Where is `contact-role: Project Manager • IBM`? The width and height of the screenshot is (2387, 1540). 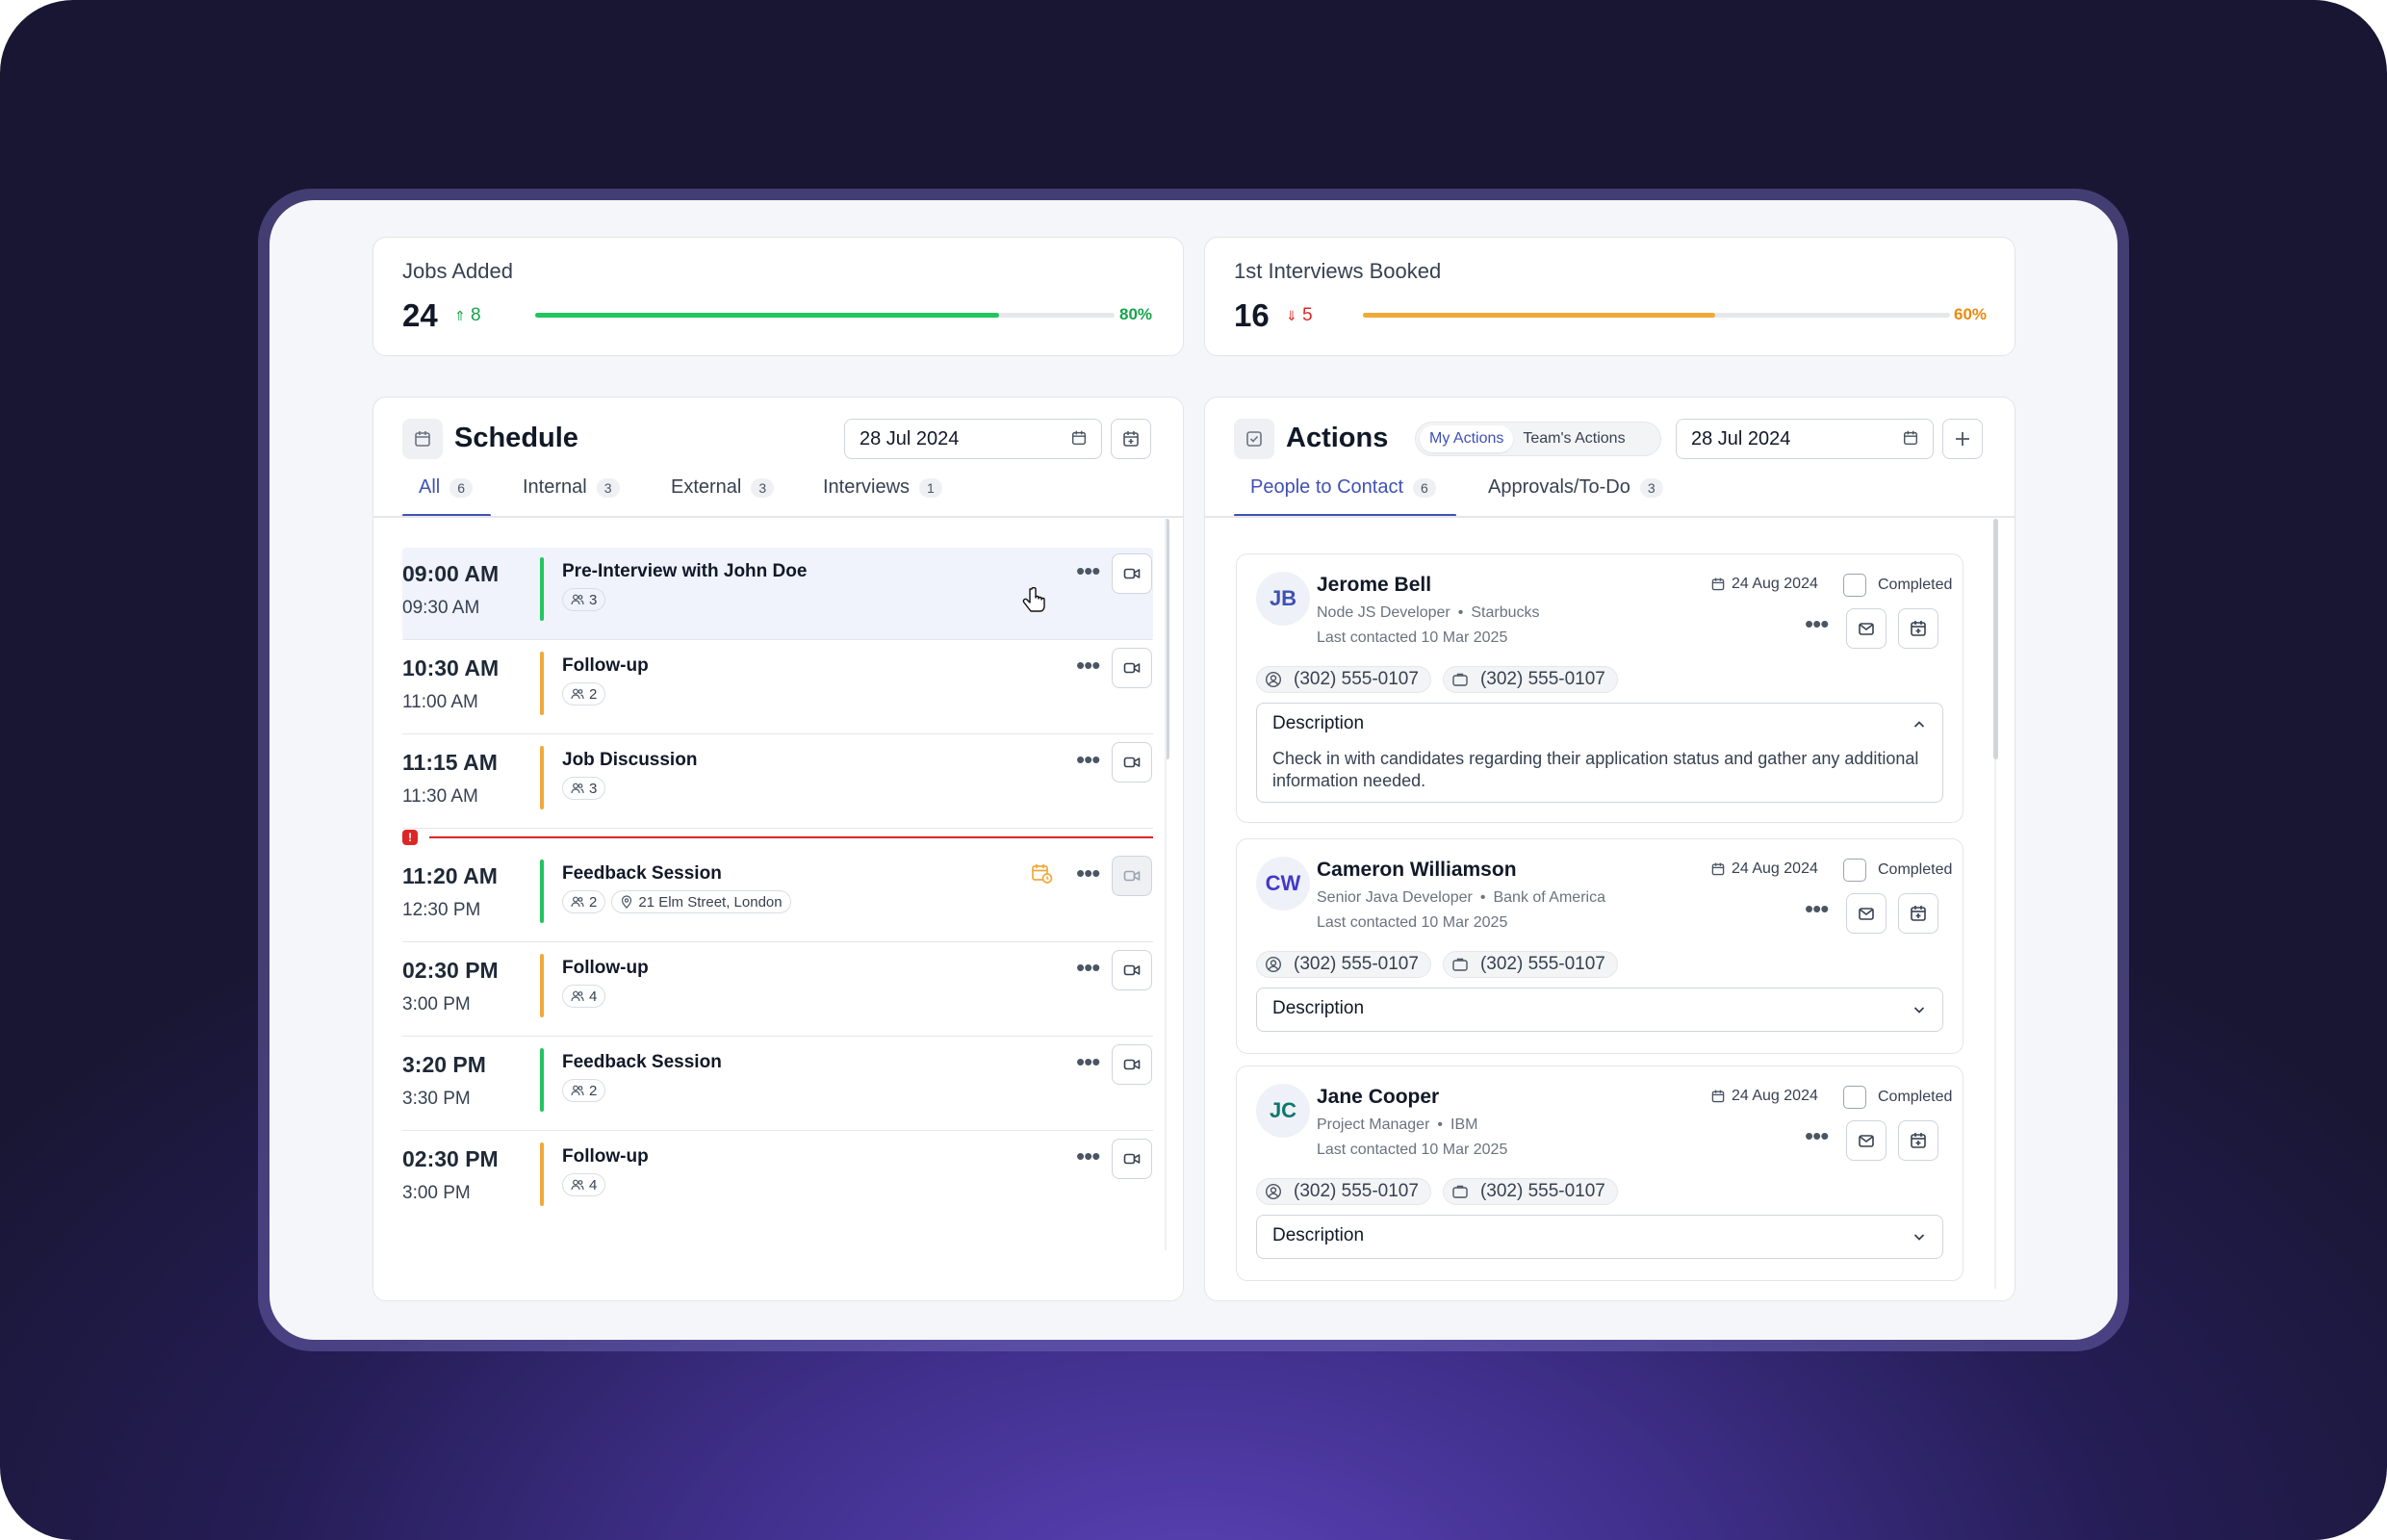
contact-role: Project Manager • IBM is located at coordinates (1397, 1124).